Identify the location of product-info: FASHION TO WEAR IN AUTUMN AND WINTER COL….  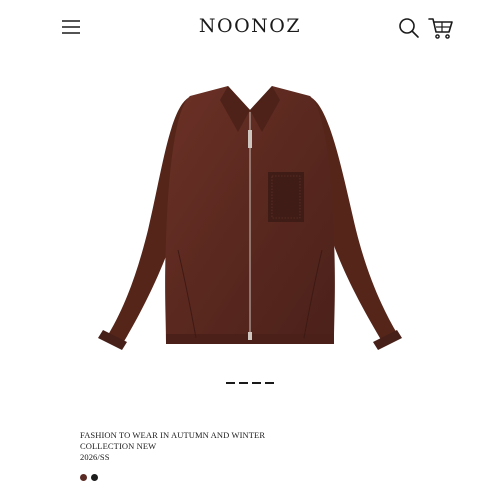
(250, 446).